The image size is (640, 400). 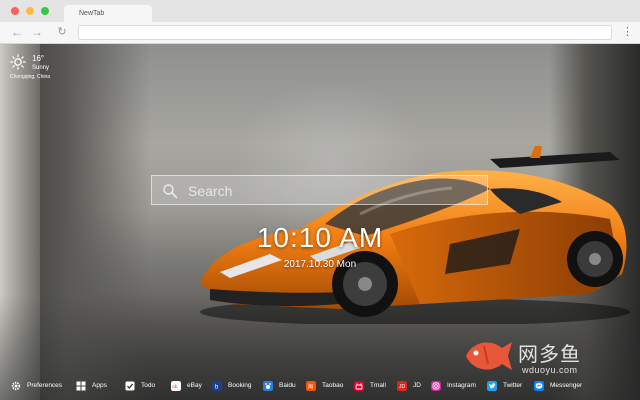 What do you see at coordinates (170, 191) in the screenshot?
I see `search-icon` at bounding box center [170, 191].